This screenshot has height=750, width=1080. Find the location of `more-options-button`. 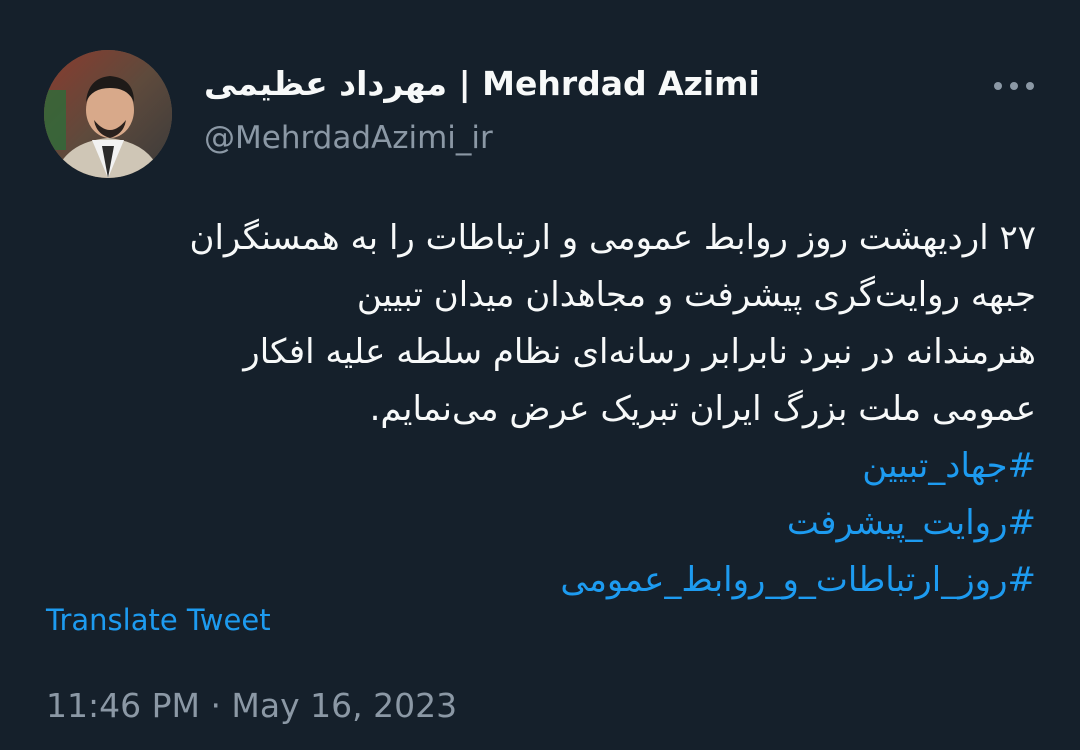

more-options-button is located at coordinates (1014, 86).